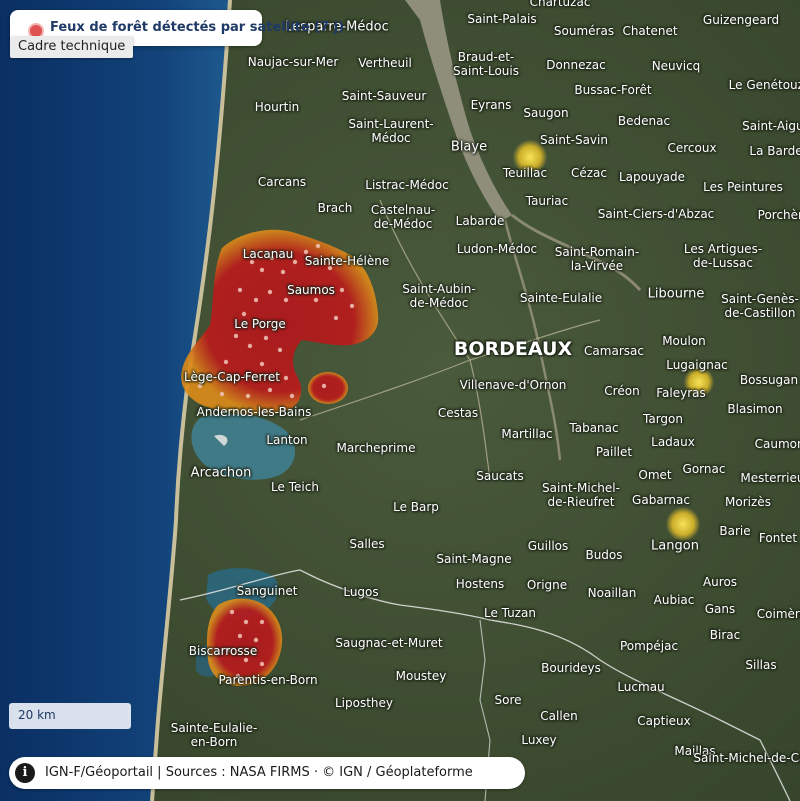 This screenshot has height=801, width=800. I want to click on place-label: Targon, so click(663, 419).